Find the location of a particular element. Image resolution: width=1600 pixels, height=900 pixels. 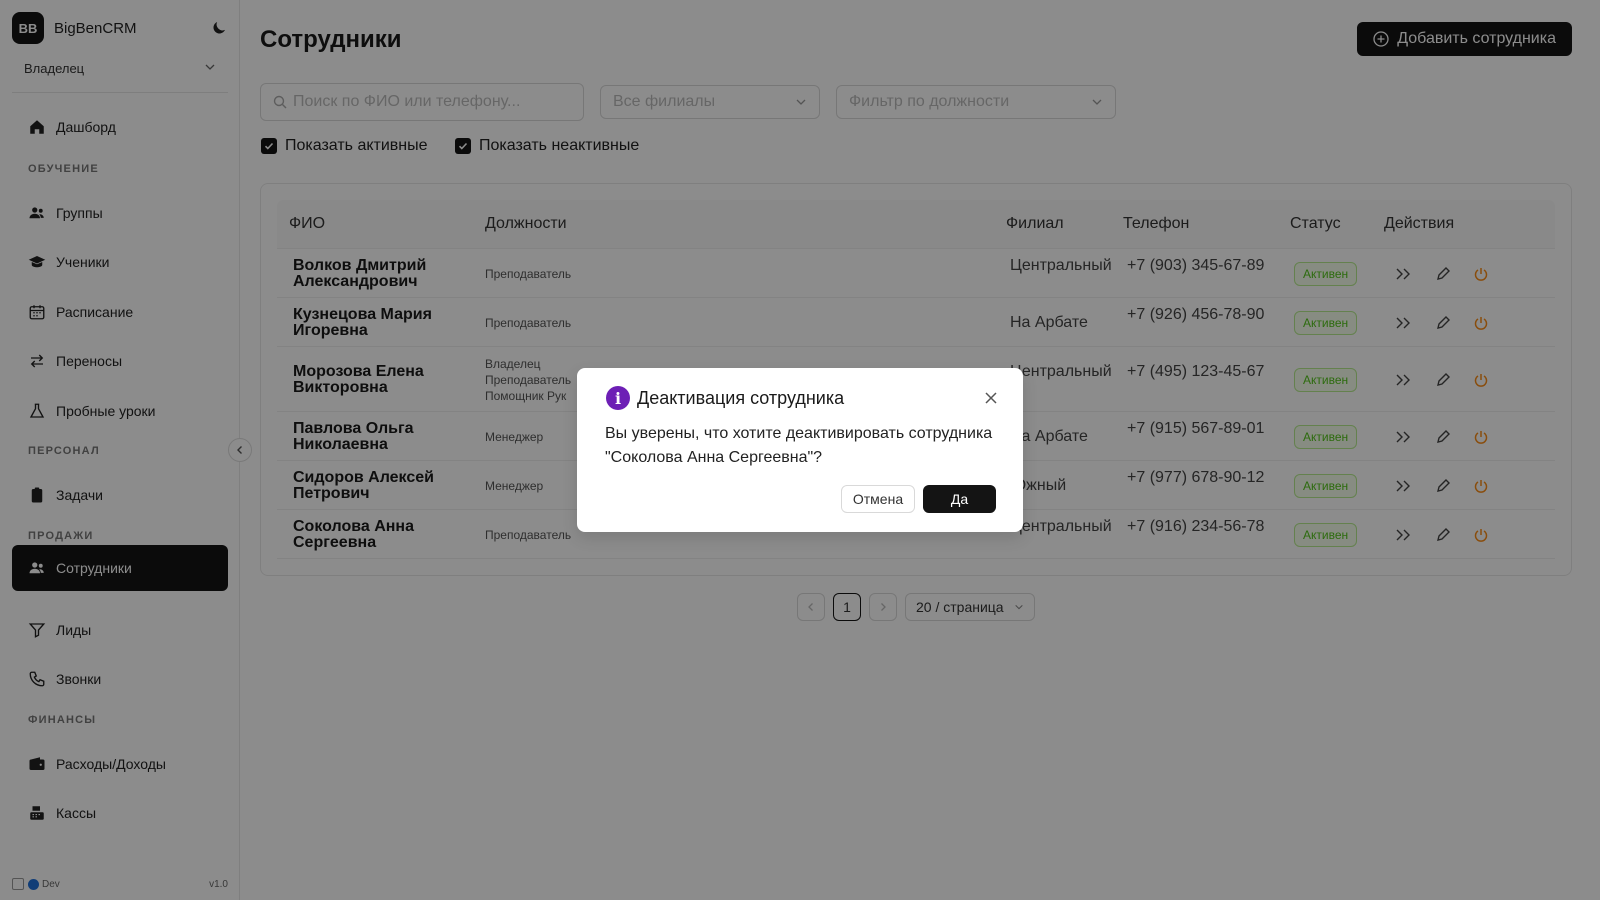

modal-title: Деактивация сотрудника is located at coordinates (741, 398).